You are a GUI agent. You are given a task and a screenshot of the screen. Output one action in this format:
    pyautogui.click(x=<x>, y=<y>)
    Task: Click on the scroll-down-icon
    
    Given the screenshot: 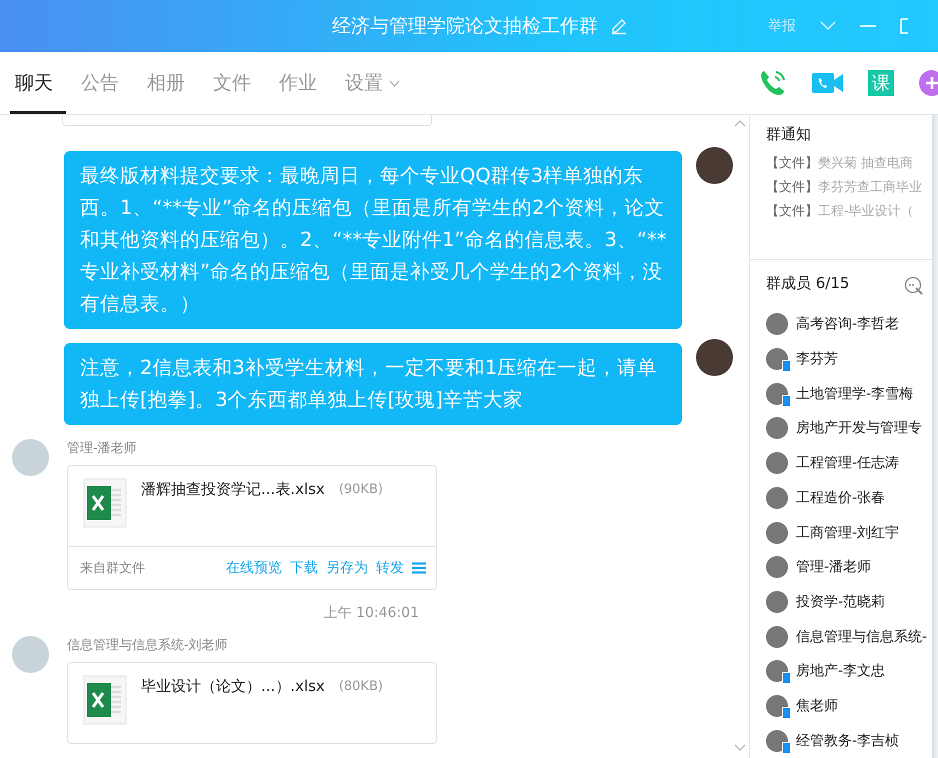 What is the action you would take?
    pyautogui.click(x=740, y=748)
    